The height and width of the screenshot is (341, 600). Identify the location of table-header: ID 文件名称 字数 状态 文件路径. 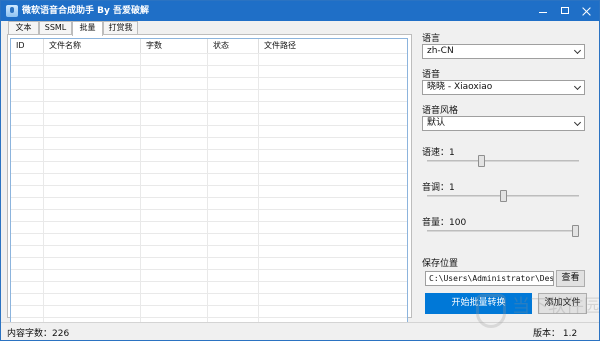
(209, 46).